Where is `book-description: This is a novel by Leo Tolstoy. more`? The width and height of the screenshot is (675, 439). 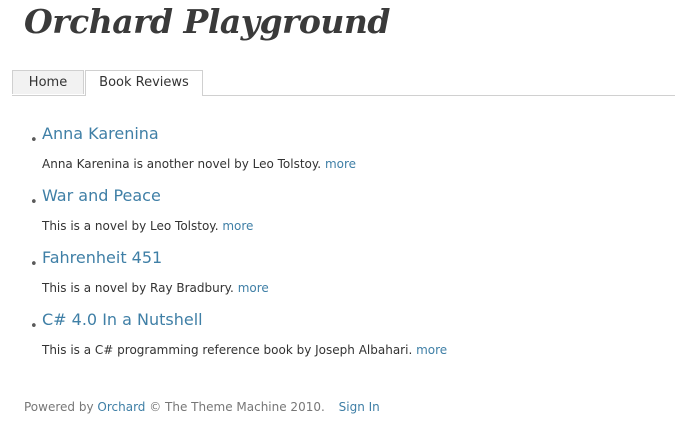
book-description: This is a novel by Leo Tolstoy. more is located at coordinates (147, 226).